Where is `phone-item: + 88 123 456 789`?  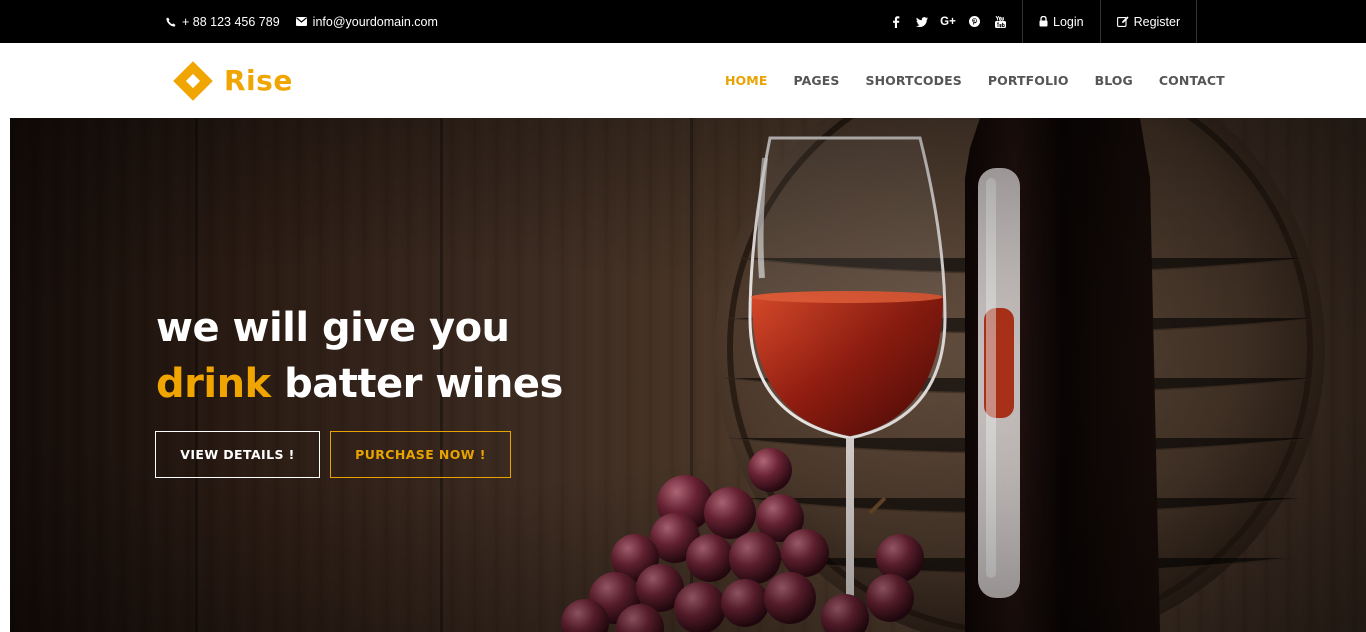
phone-item: + 88 123 456 789 is located at coordinates (223, 22).